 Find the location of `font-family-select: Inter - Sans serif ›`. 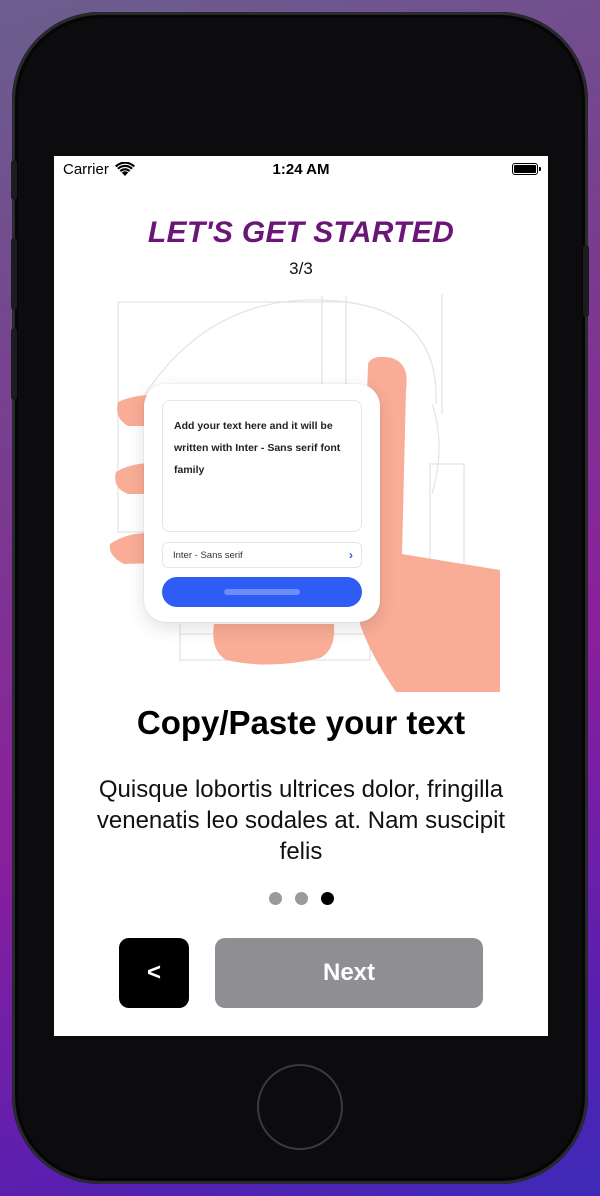

font-family-select: Inter - Sans serif › is located at coordinates (262, 555).